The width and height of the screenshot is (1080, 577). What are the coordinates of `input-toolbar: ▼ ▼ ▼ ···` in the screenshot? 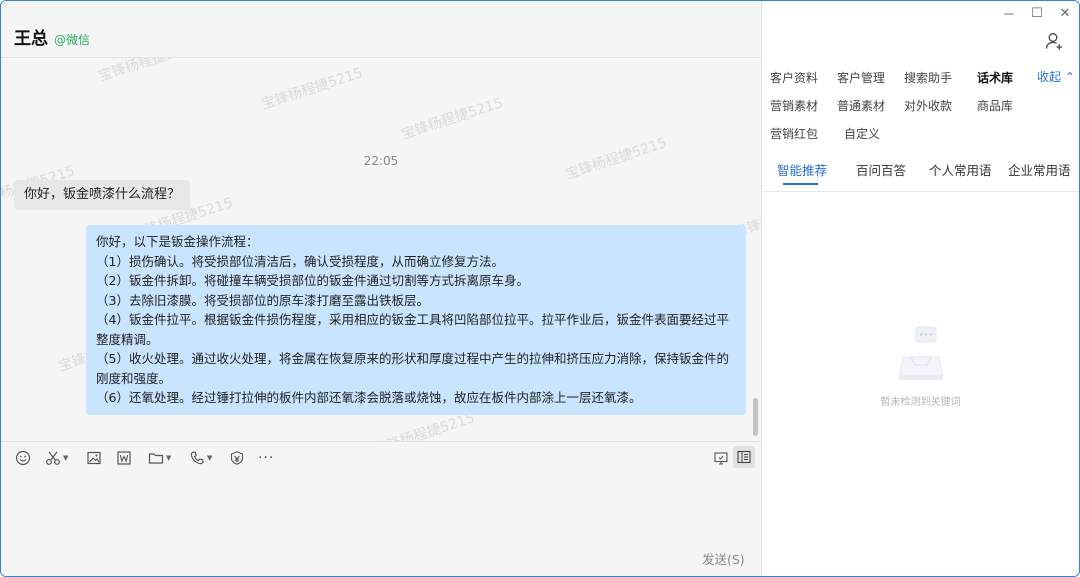 It's located at (381, 457).